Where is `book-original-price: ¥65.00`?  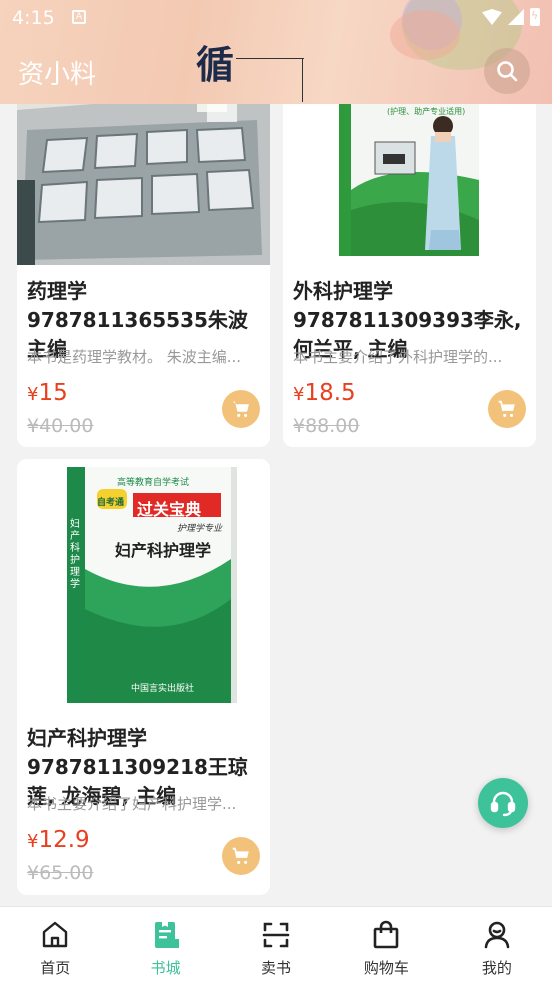
book-original-price: ¥65.00 is located at coordinates (60, 873).